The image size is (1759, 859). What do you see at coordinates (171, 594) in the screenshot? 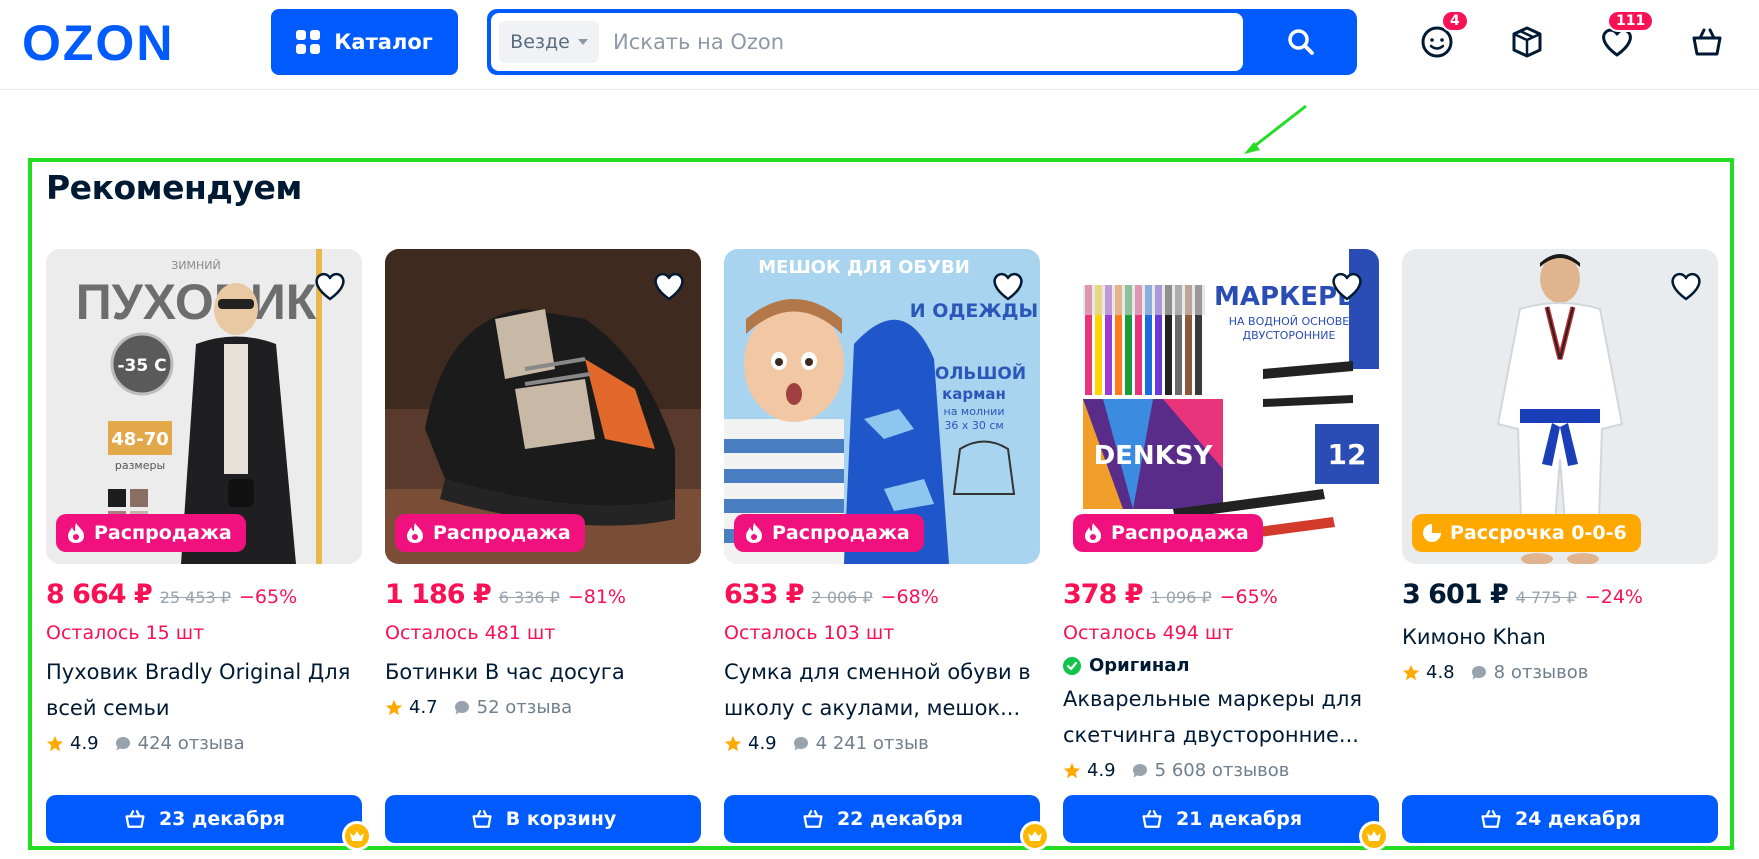
I see `price-row: 8 664 ₽ 25 453 ₽ −65%` at bounding box center [171, 594].